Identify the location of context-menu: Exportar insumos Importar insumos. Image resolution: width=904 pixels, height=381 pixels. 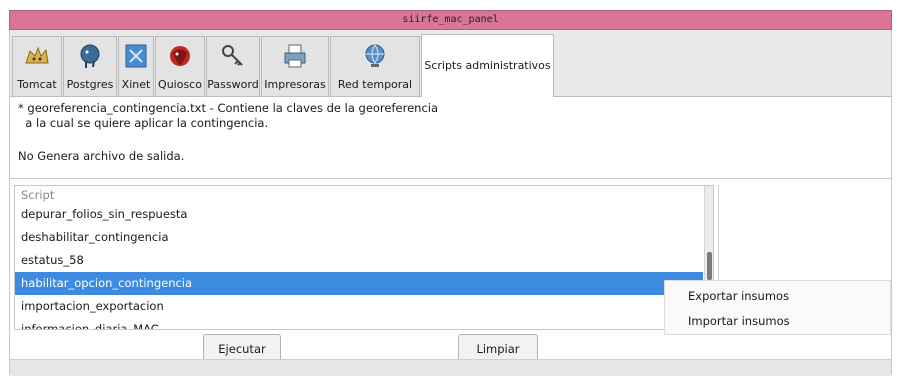
(777, 307).